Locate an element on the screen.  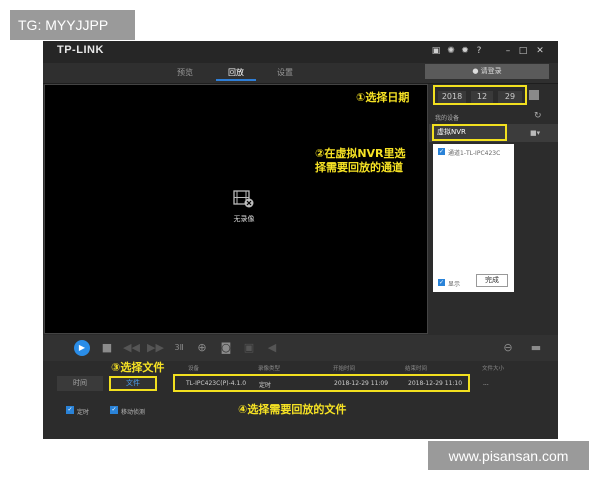
filter-motion-checkbox: ✓ is located at coordinates (114, 410).